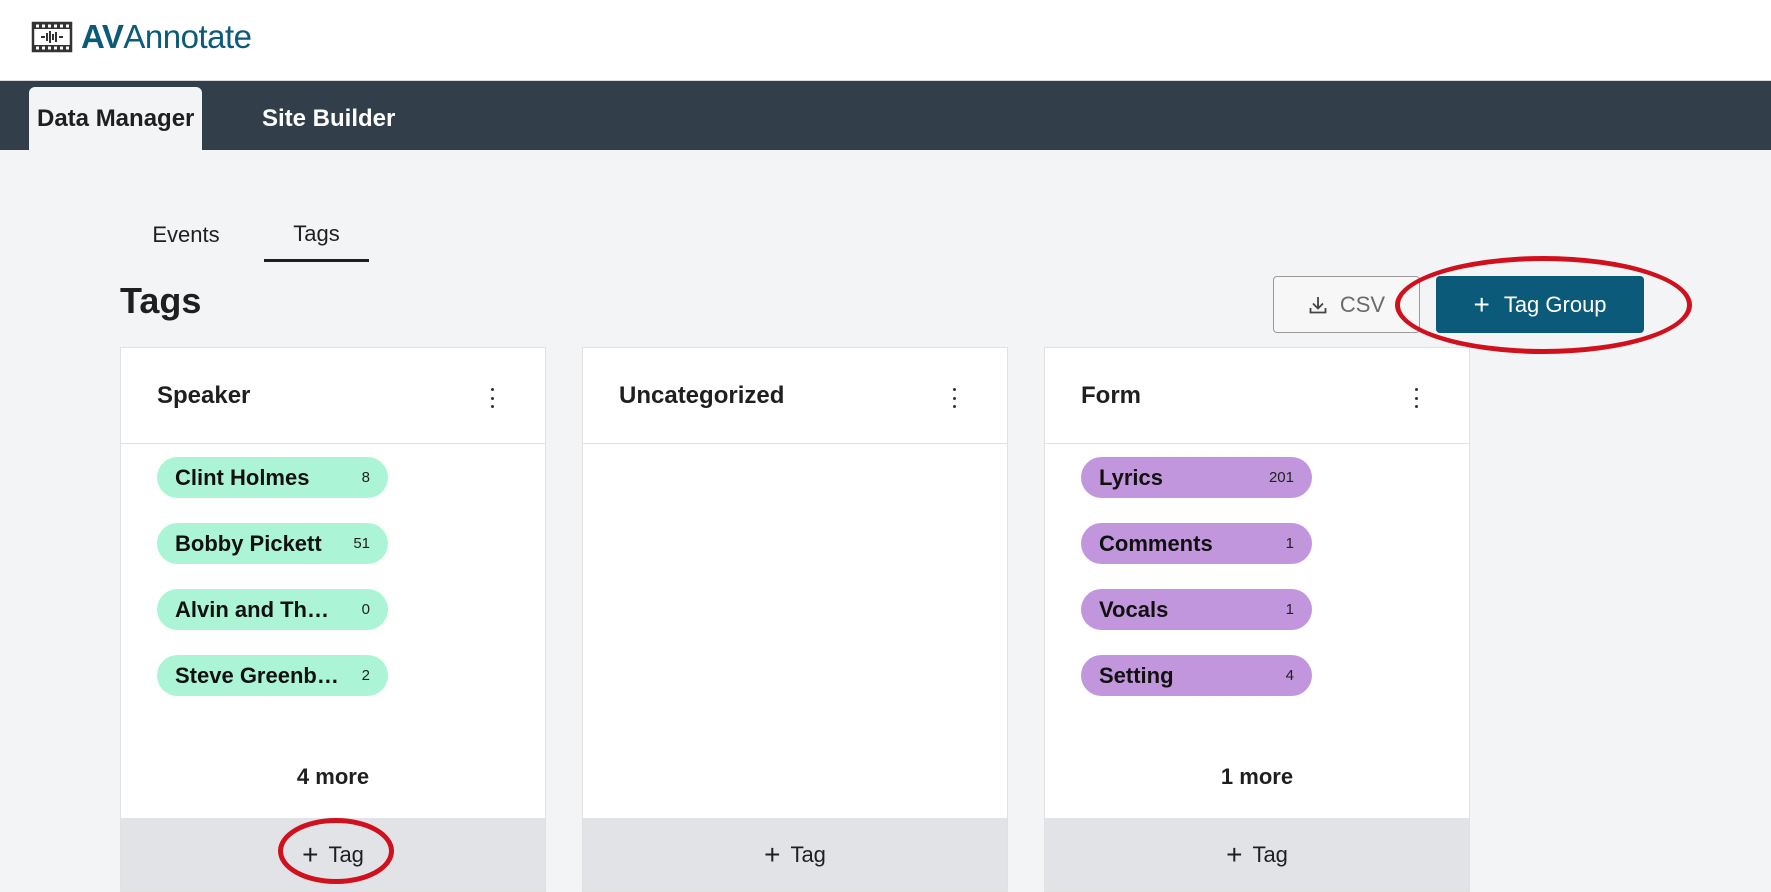 This screenshot has width=1771, height=892. Describe the element at coordinates (885, 40) in the screenshot. I see `app-header: AVAnnotate` at that location.